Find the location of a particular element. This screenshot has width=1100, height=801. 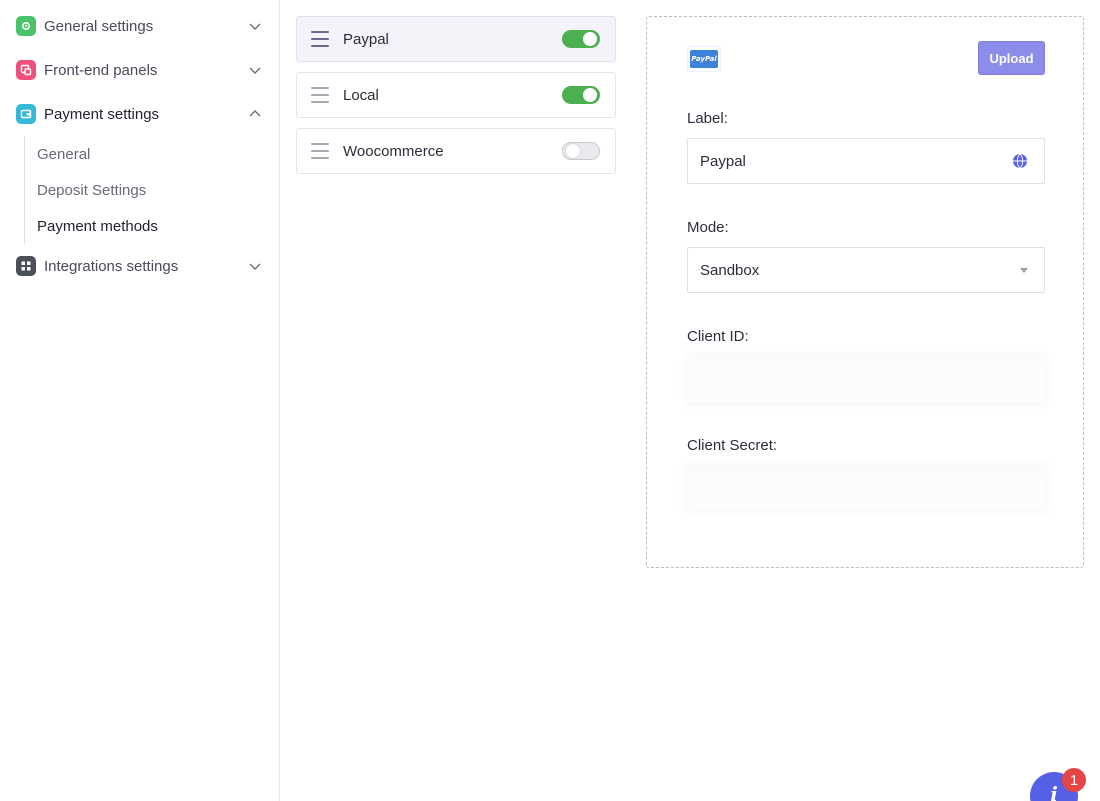

panels-icon is located at coordinates (26, 70).